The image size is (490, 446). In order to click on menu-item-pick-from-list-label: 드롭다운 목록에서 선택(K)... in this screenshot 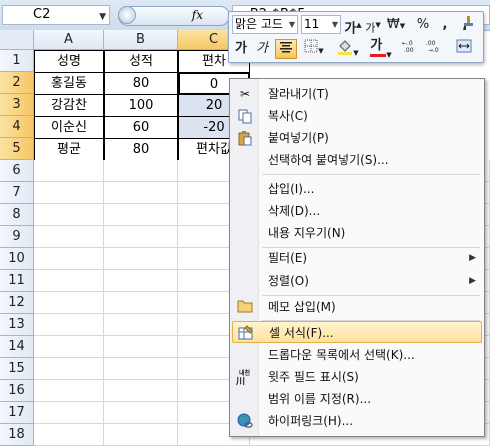, I will do `click(341, 355)`.